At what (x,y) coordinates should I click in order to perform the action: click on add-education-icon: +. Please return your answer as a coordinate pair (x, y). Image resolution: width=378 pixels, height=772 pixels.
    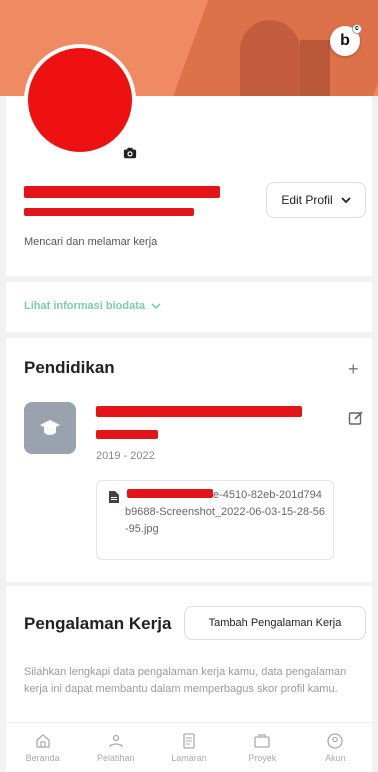
    Looking at the image, I should click on (353, 369).